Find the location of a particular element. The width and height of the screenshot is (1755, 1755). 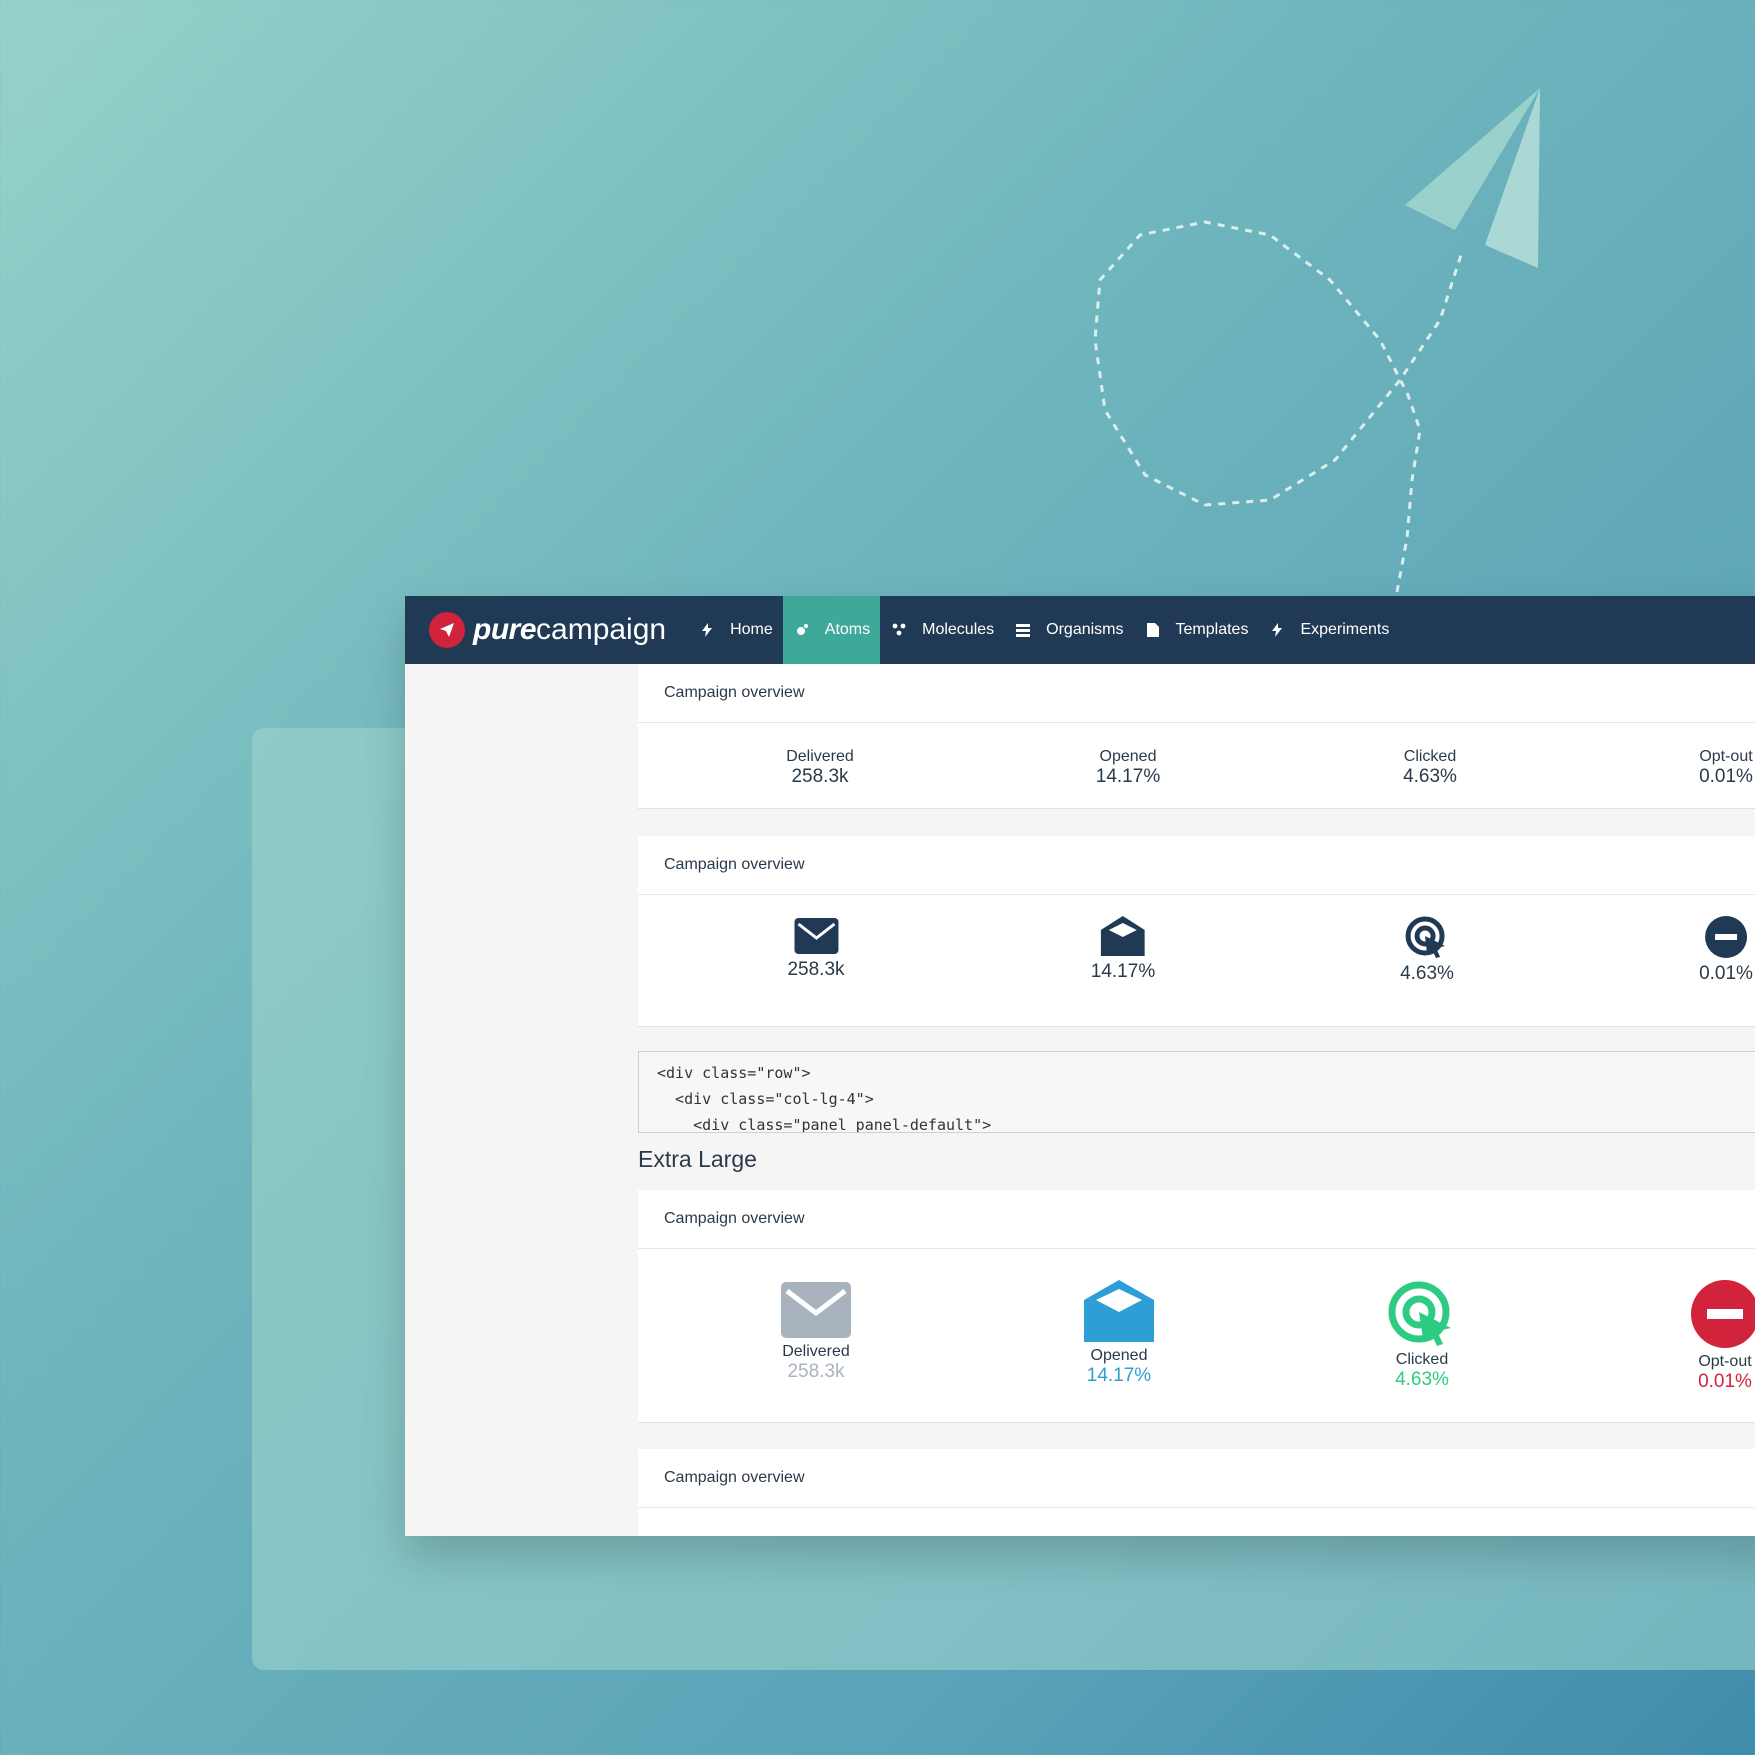

nav-templates: Templates is located at coordinates (1196, 630).